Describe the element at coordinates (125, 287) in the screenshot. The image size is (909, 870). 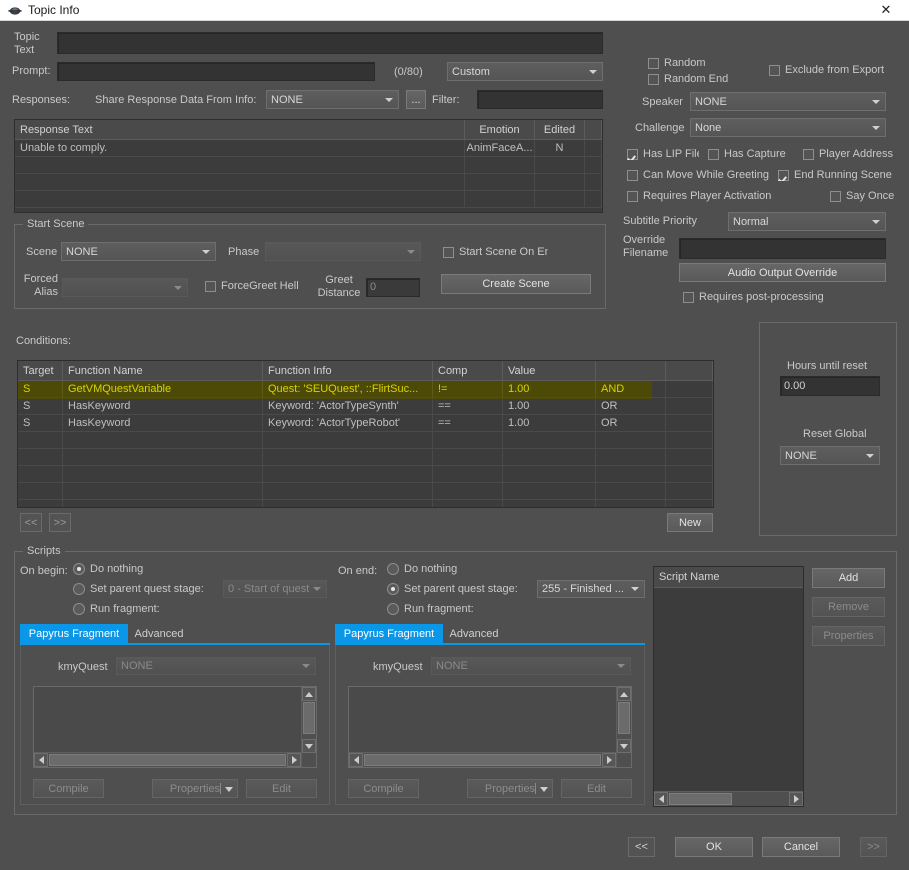
I see `forced-alias-combo` at that location.